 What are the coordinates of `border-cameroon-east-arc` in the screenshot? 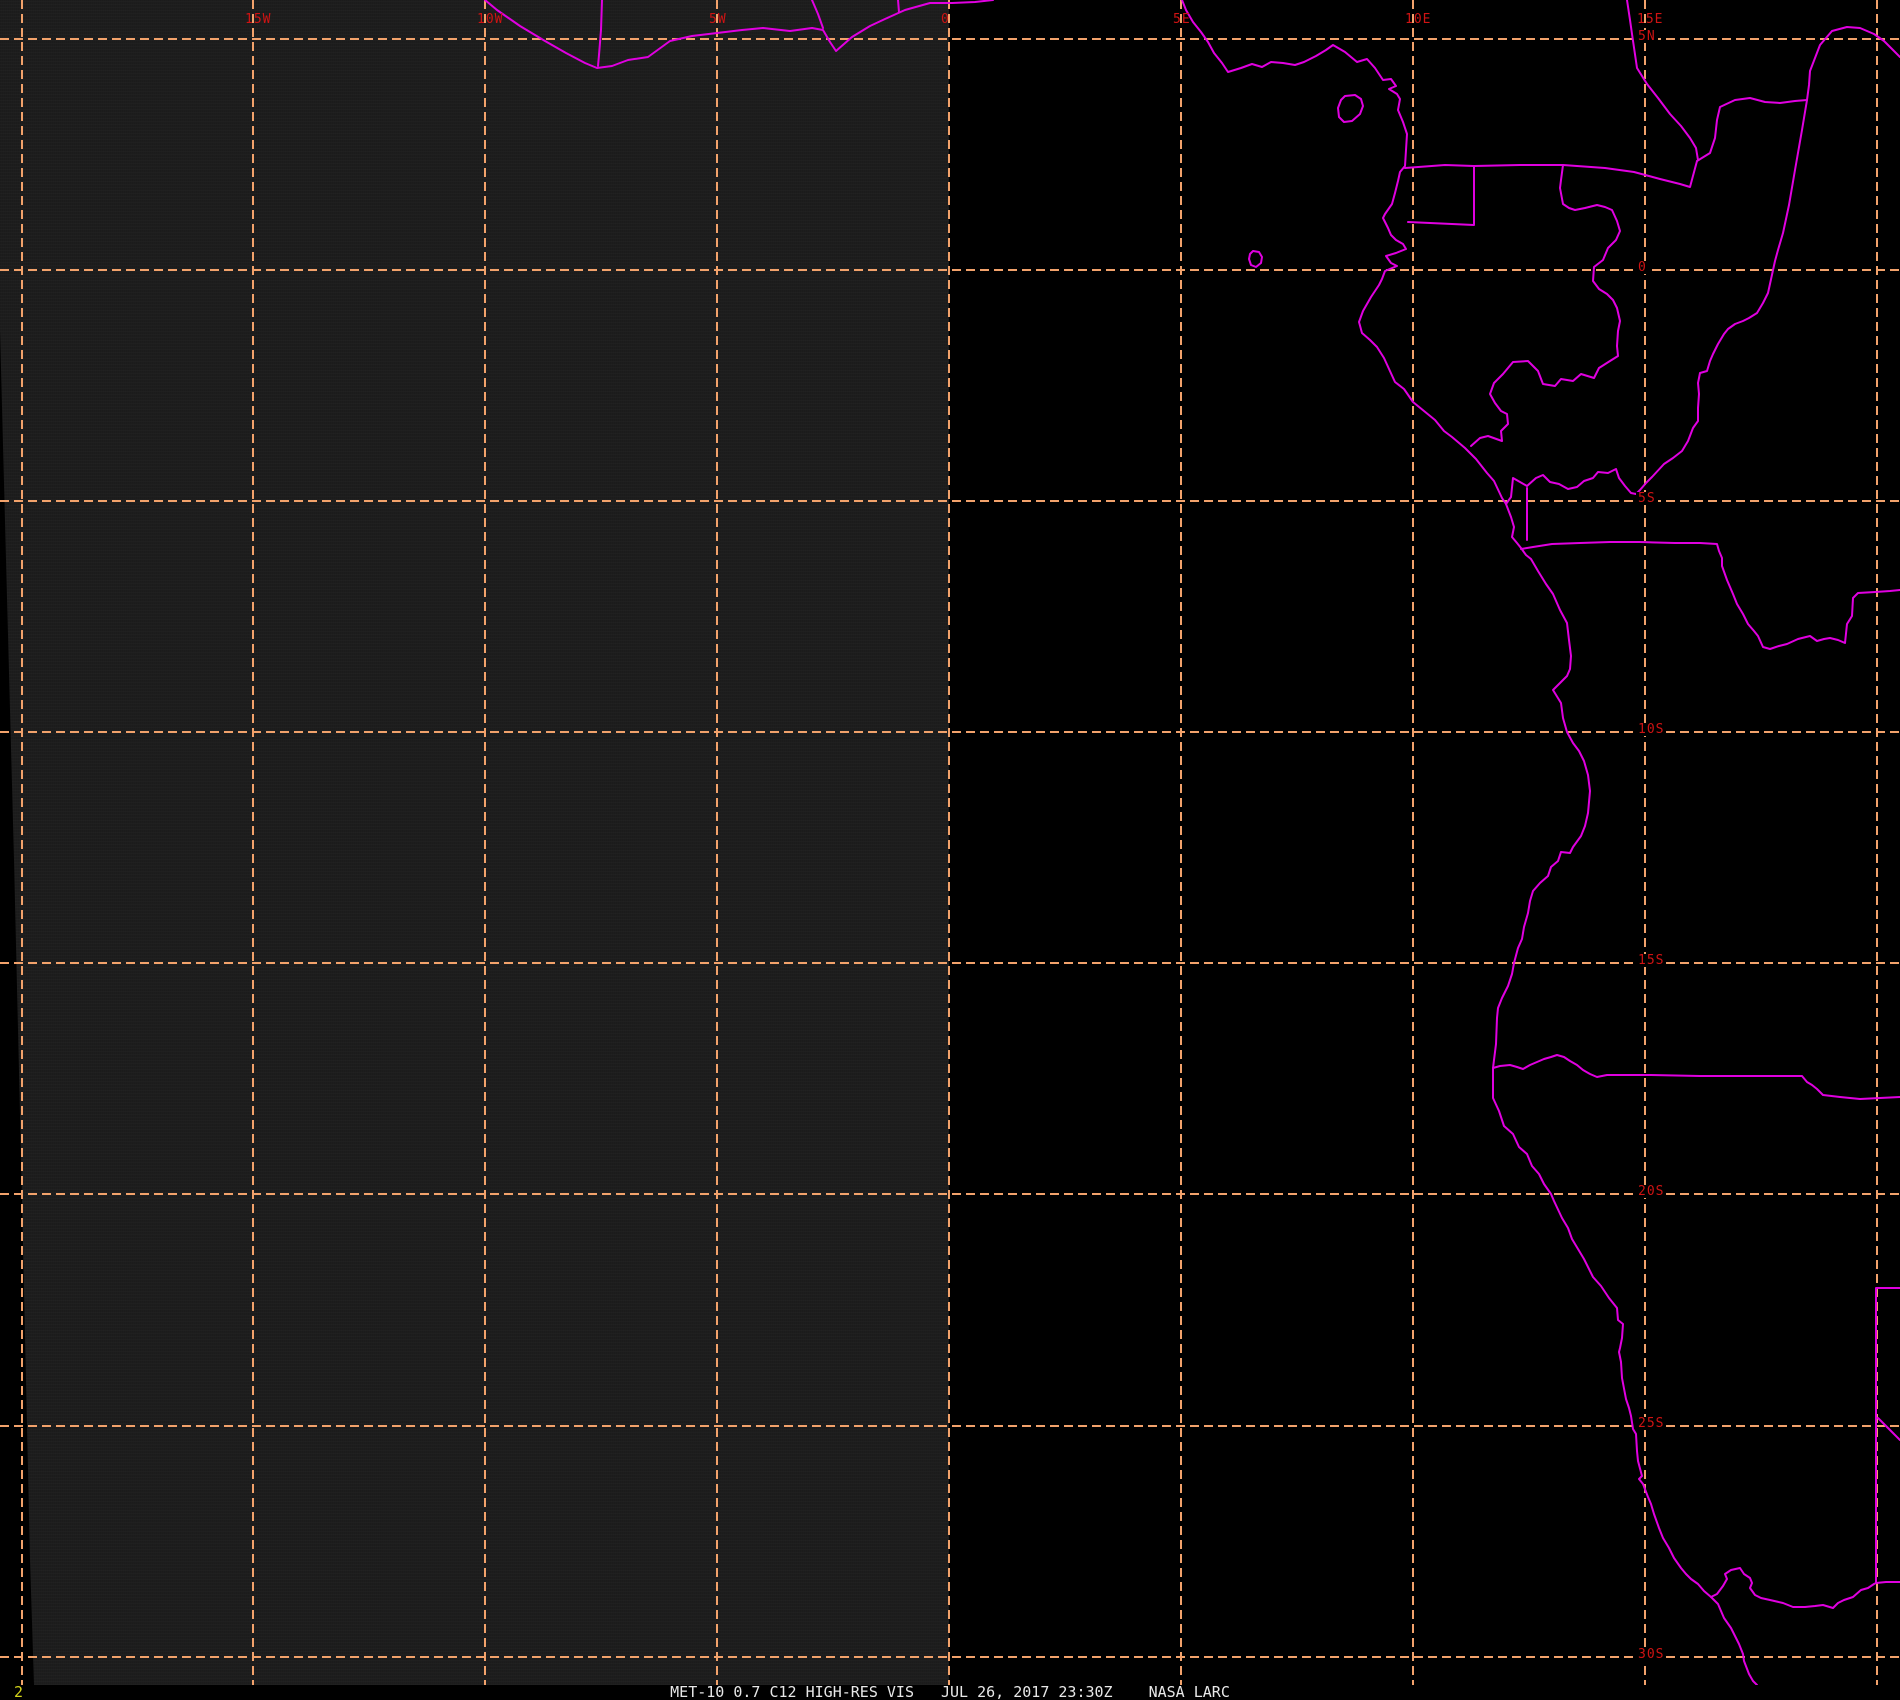 It's located at (1798, 94).